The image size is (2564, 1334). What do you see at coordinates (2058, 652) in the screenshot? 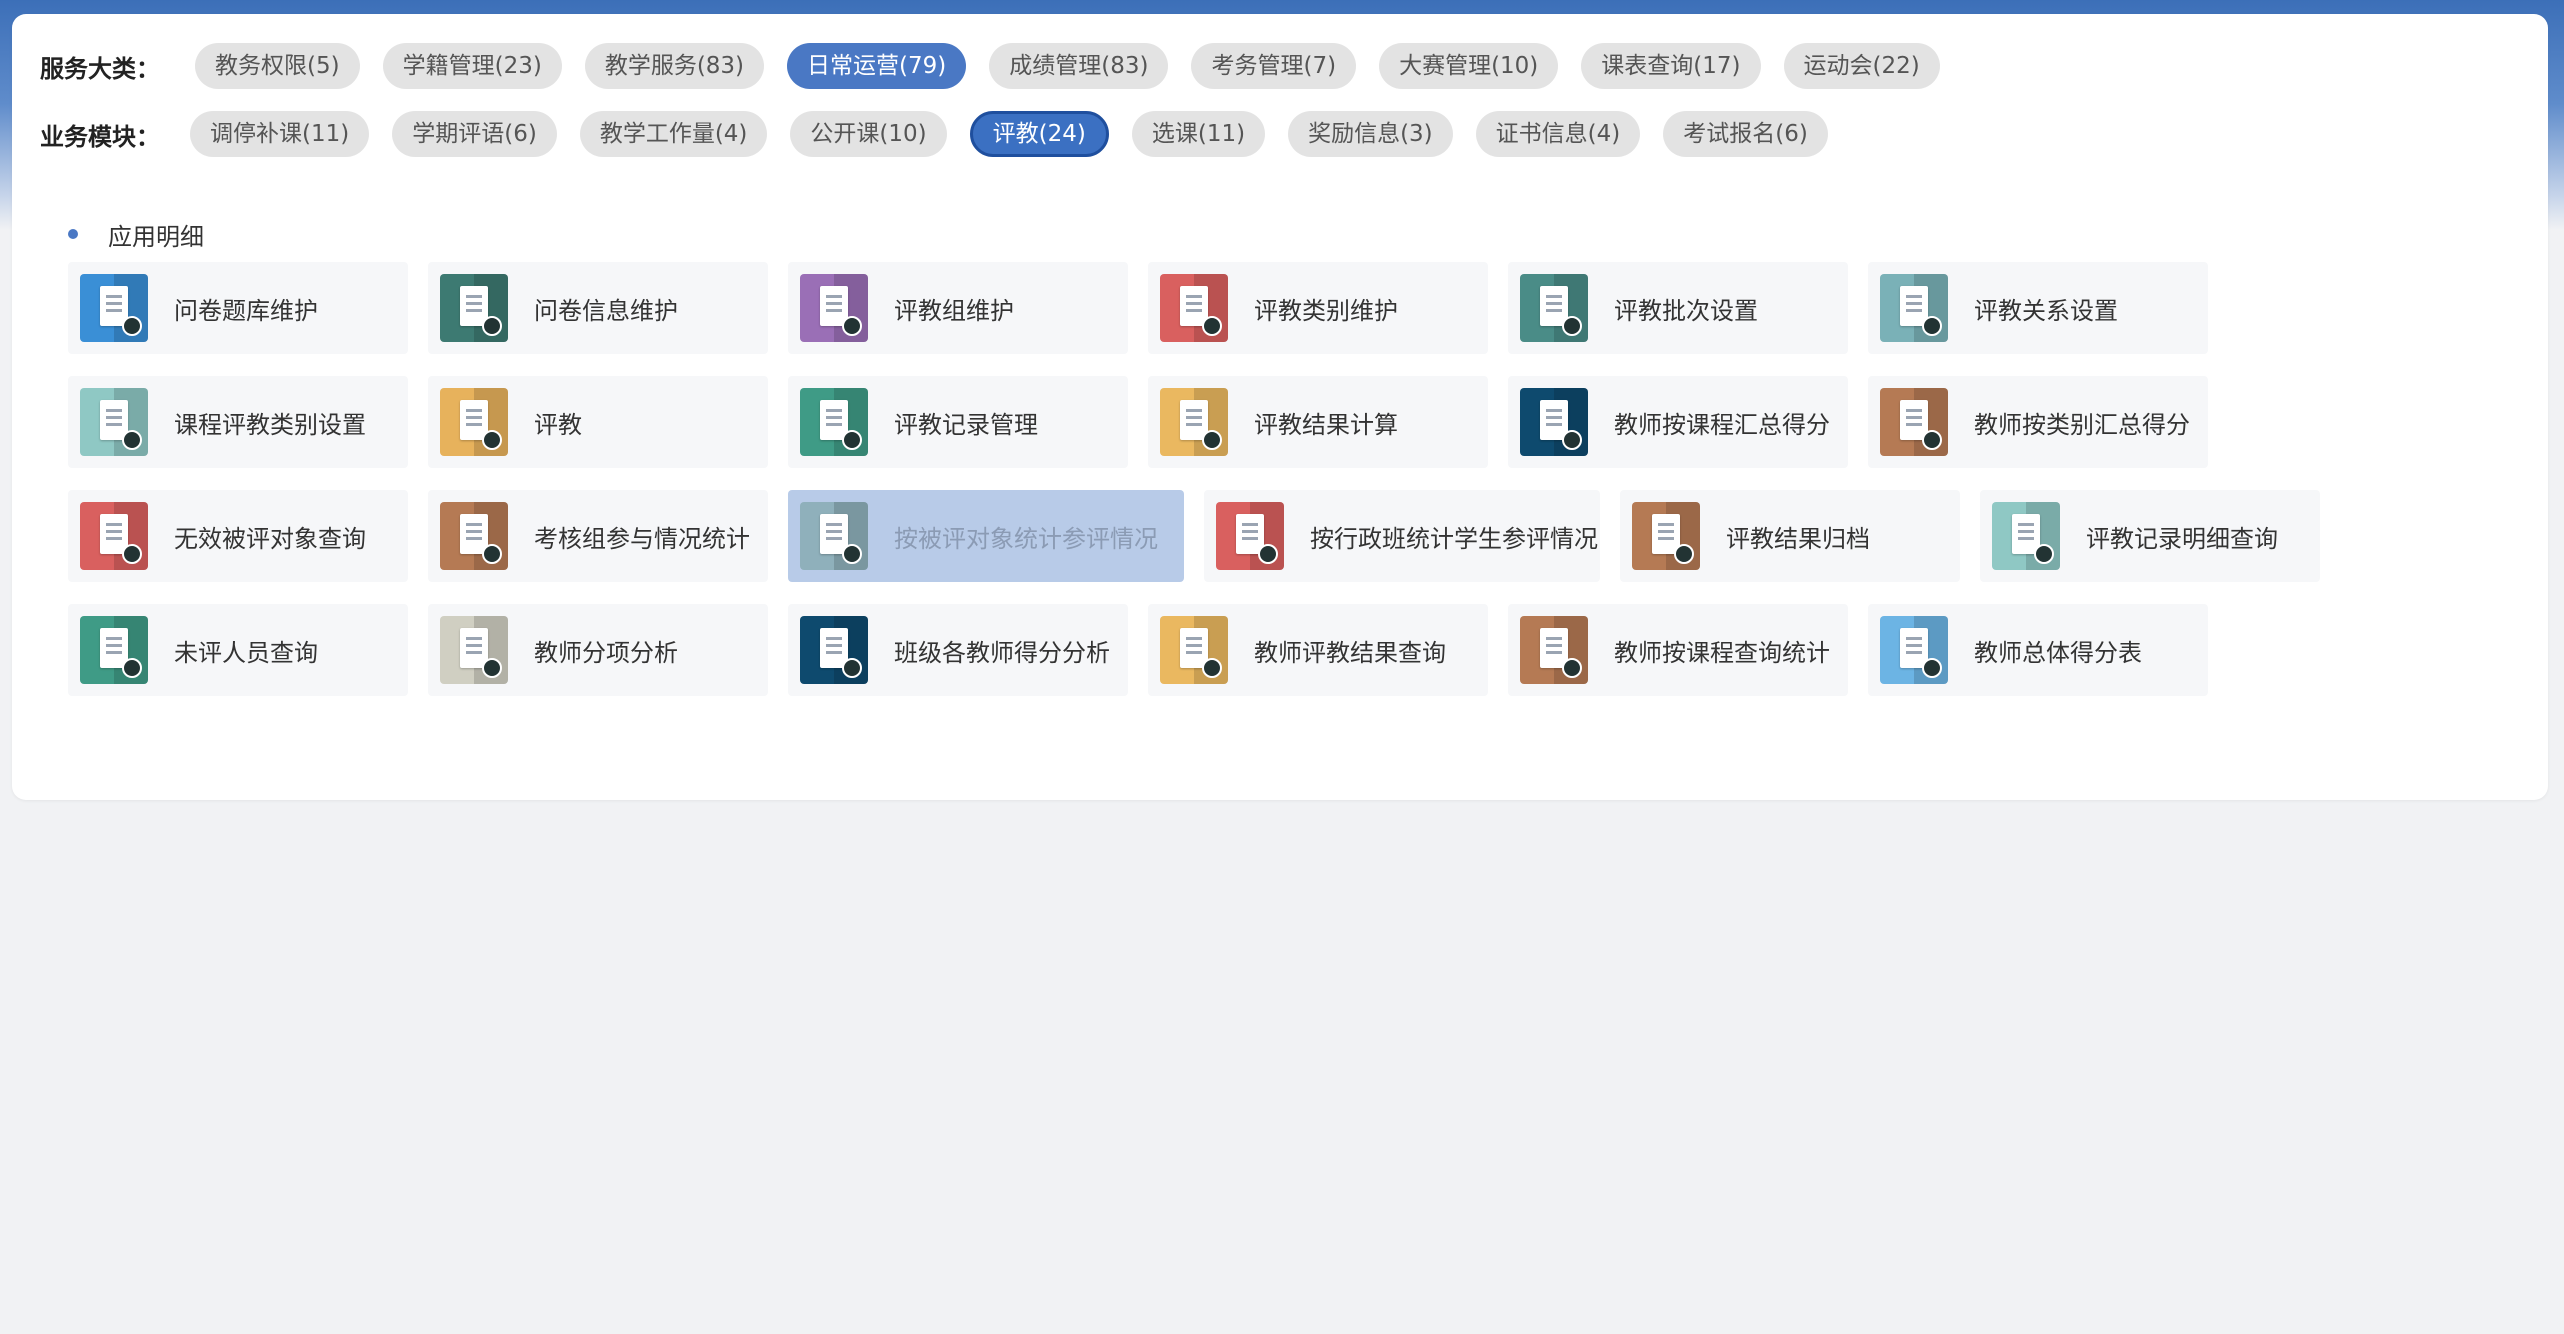
I see `app-card-label: 教师总体得分表` at bounding box center [2058, 652].